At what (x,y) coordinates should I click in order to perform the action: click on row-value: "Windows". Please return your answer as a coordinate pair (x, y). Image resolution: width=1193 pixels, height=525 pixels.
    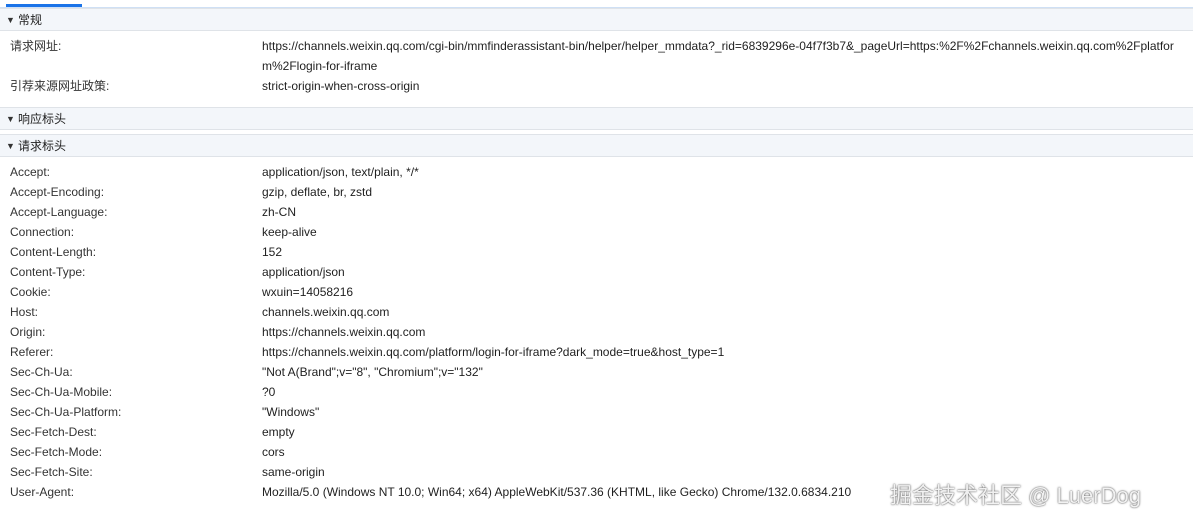
    Looking at the image, I should click on (291, 412).